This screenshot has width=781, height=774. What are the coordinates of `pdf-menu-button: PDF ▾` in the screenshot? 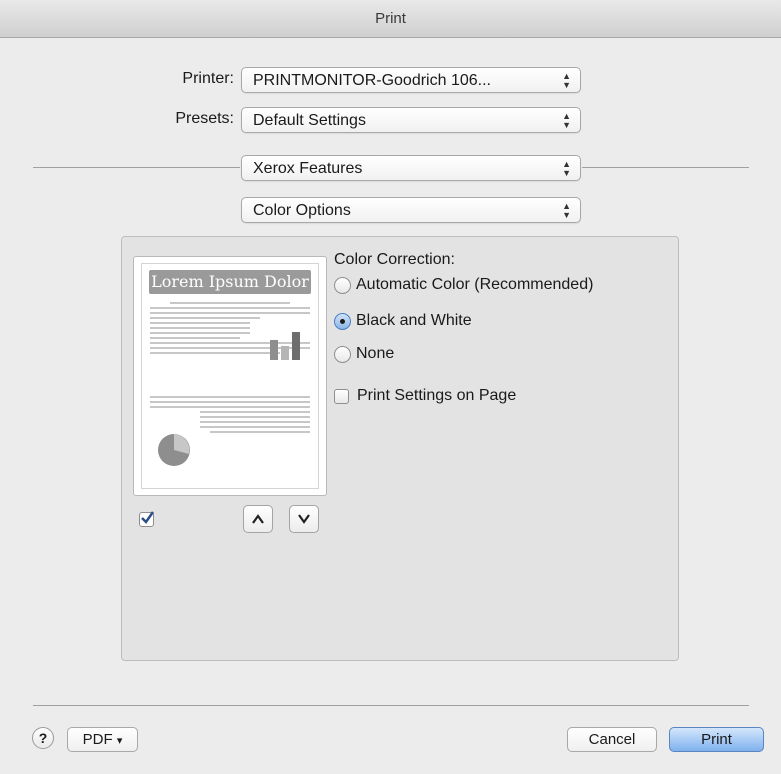 It's located at (102, 739).